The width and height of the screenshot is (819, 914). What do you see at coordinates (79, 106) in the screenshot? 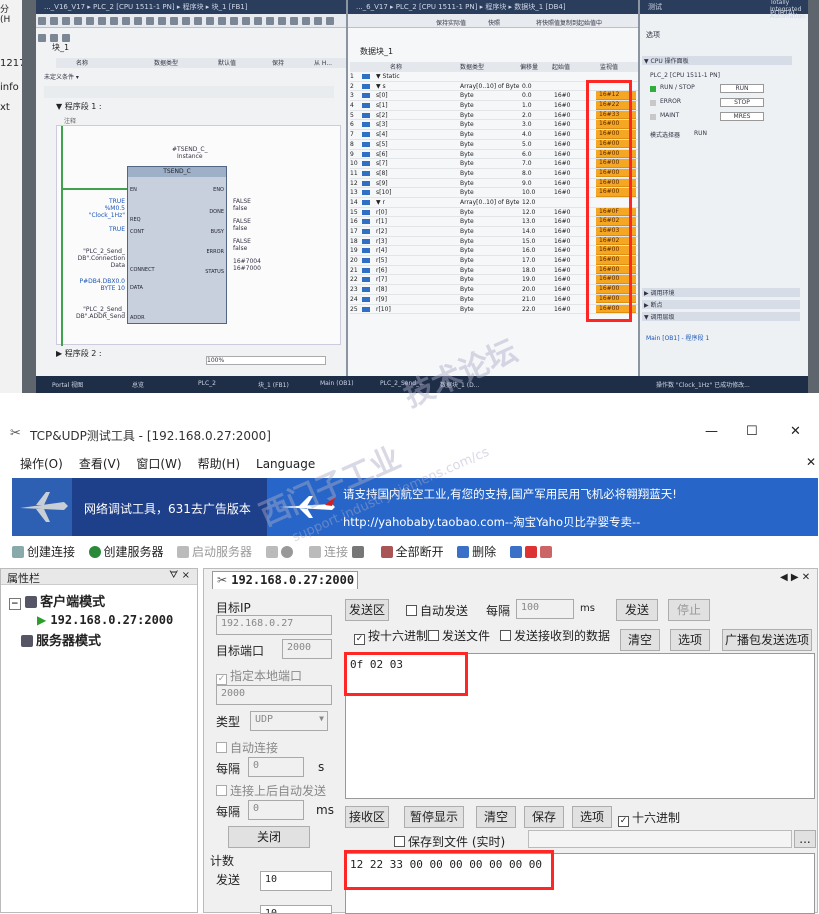
I see `network-1-title: ▼ 程序段 1 :` at bounding box center [79, 106].